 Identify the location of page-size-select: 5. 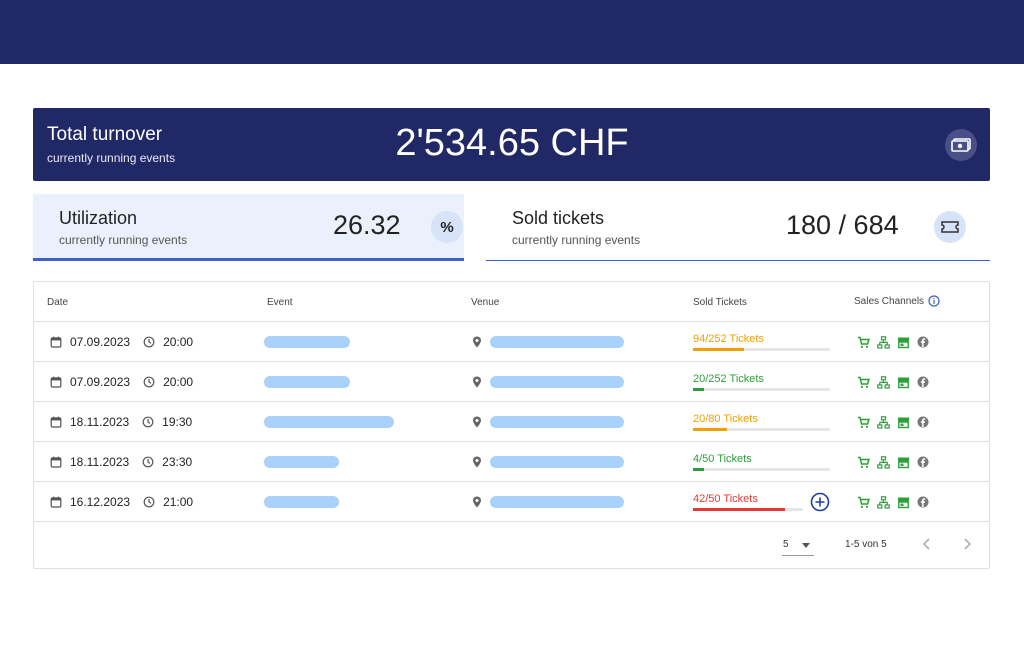
(798, 546).